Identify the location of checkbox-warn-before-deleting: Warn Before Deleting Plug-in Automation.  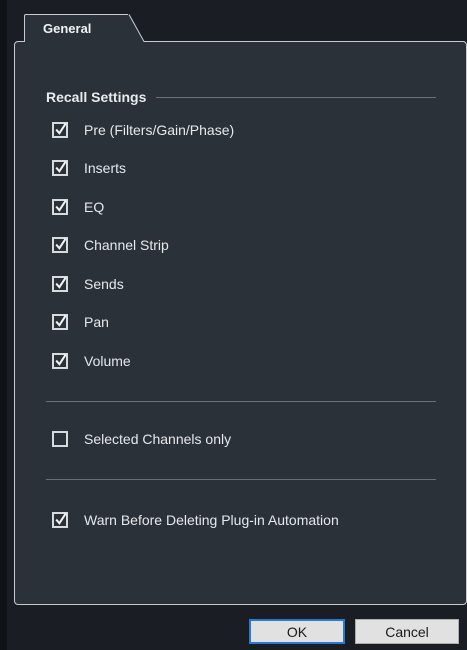
(195, 520).